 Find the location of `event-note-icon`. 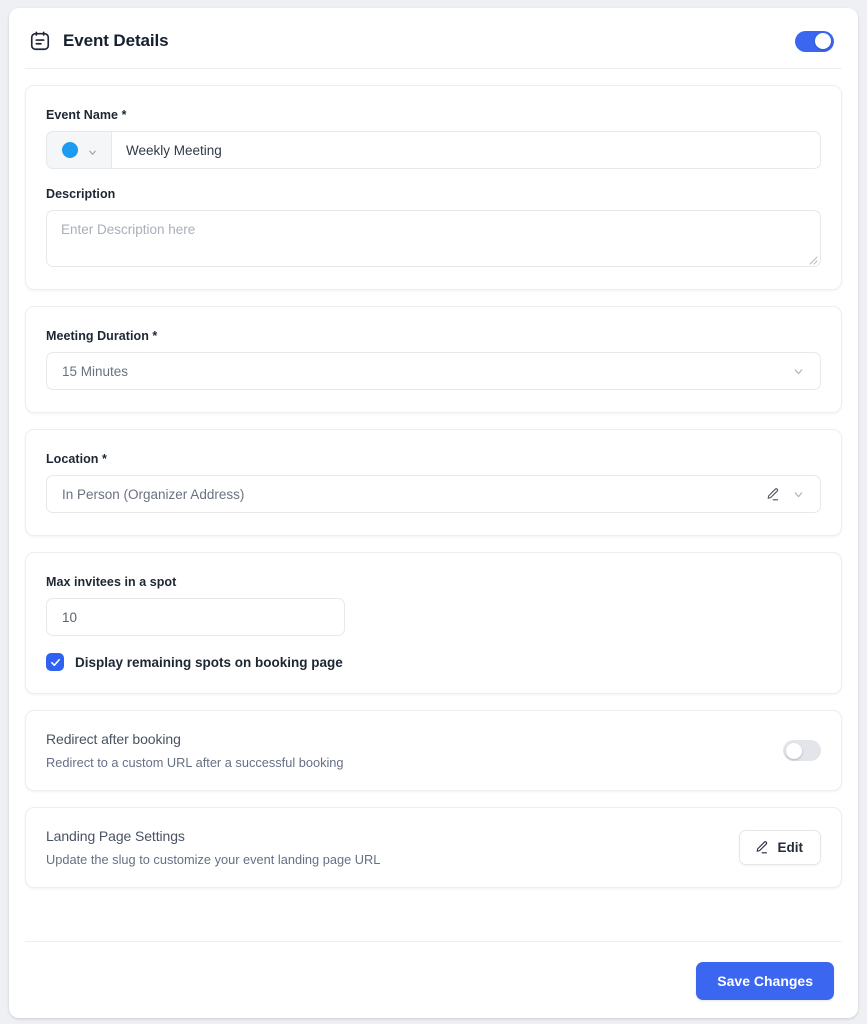

event-note-icon is located at coordinates (40, 41).